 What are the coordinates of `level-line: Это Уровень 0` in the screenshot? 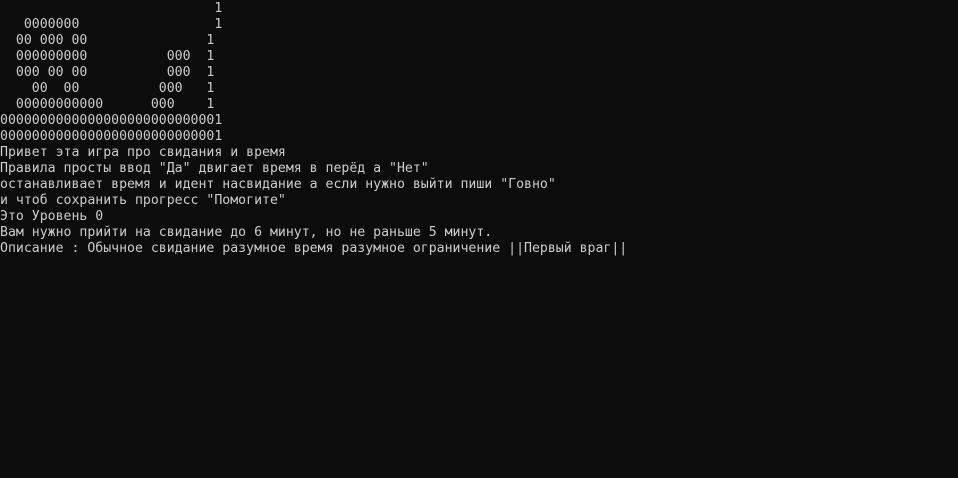 It's located at (52, 216).